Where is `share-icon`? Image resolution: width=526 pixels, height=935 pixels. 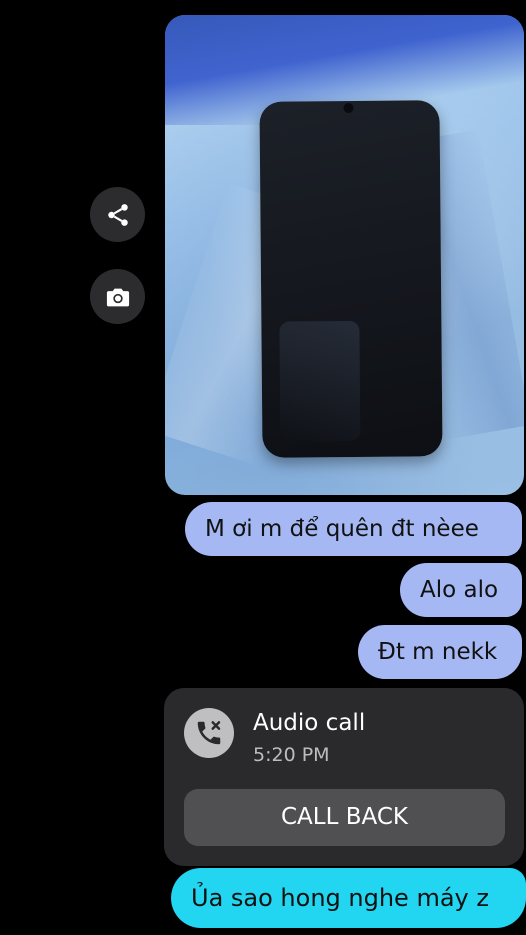 share-icon is located at coordinates (117, 214).